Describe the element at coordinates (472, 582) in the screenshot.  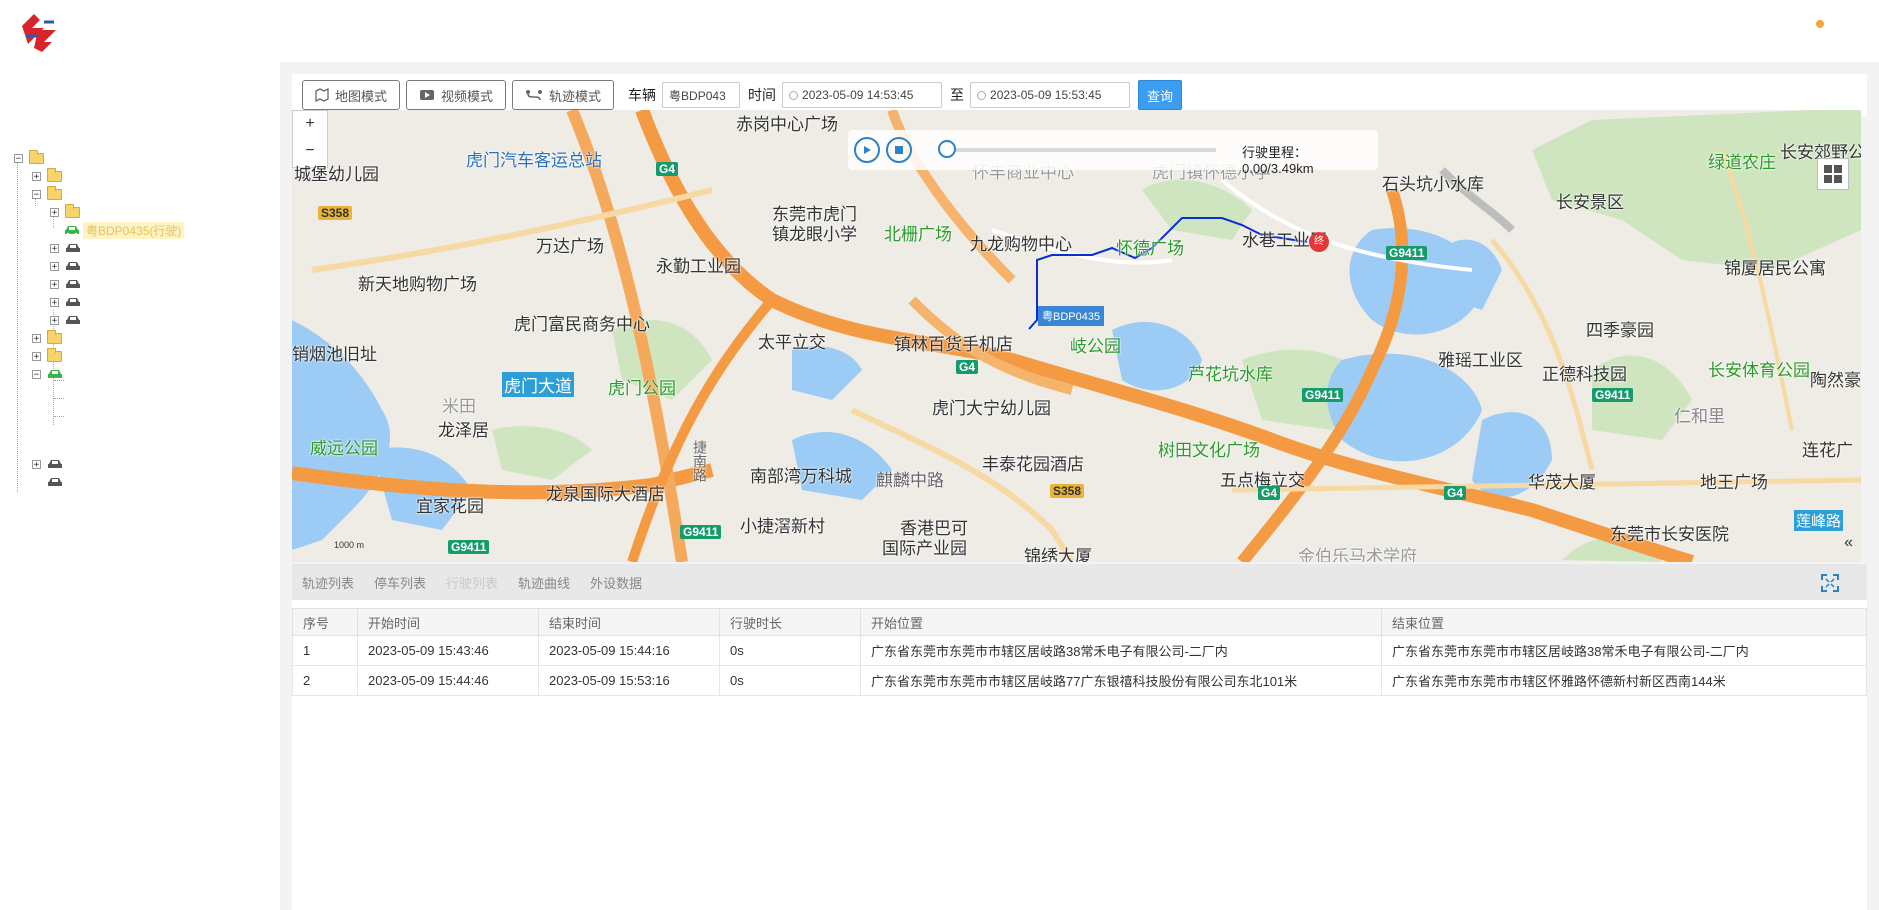
I see `tab-driving-list: 行驶列表` at that location.